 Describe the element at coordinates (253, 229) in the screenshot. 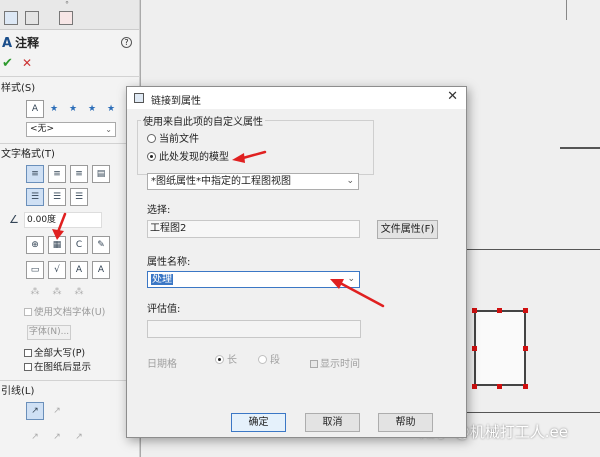

I see `selected-item-field: 工程图2` at that location.